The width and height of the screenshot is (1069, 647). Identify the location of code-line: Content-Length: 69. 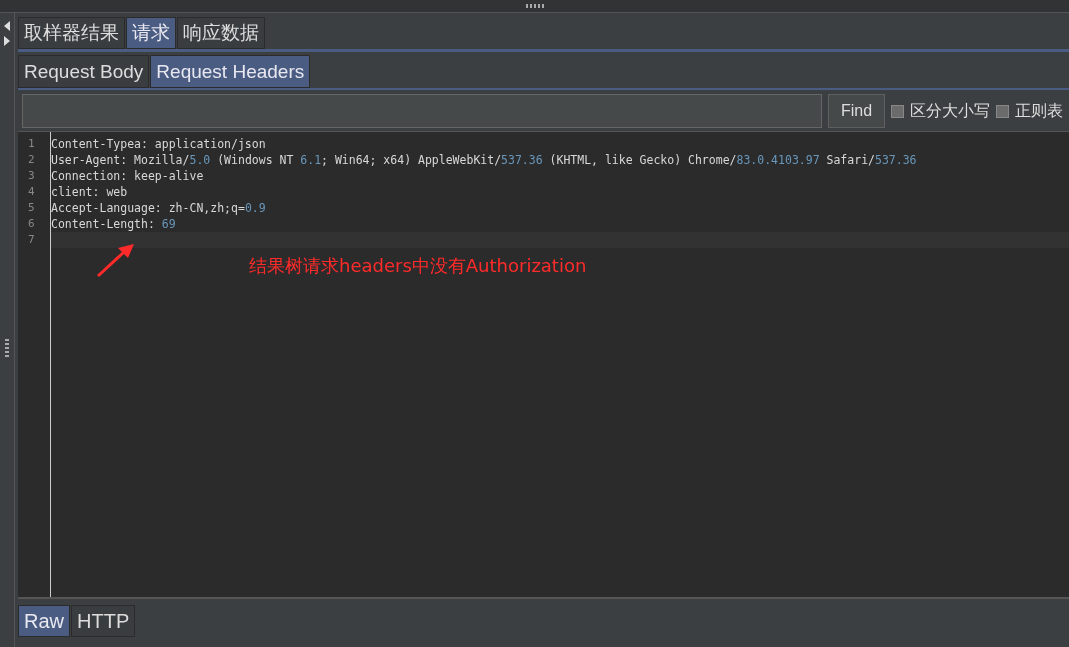
(113, 224).